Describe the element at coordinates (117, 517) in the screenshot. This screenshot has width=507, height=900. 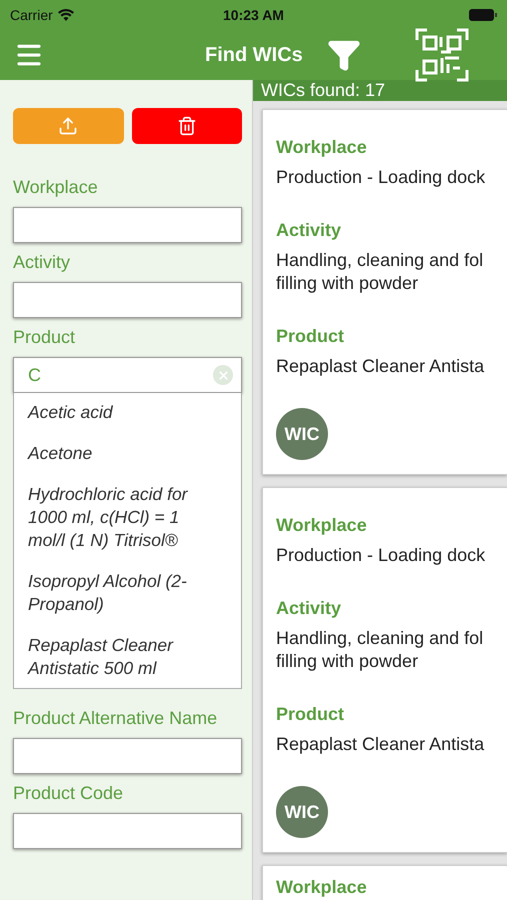
I see `suggestion-item: Hydrochloric acid for 1000 ml, c(HCl) = 1 mol/l (1 N) Titrisol®` at that location.